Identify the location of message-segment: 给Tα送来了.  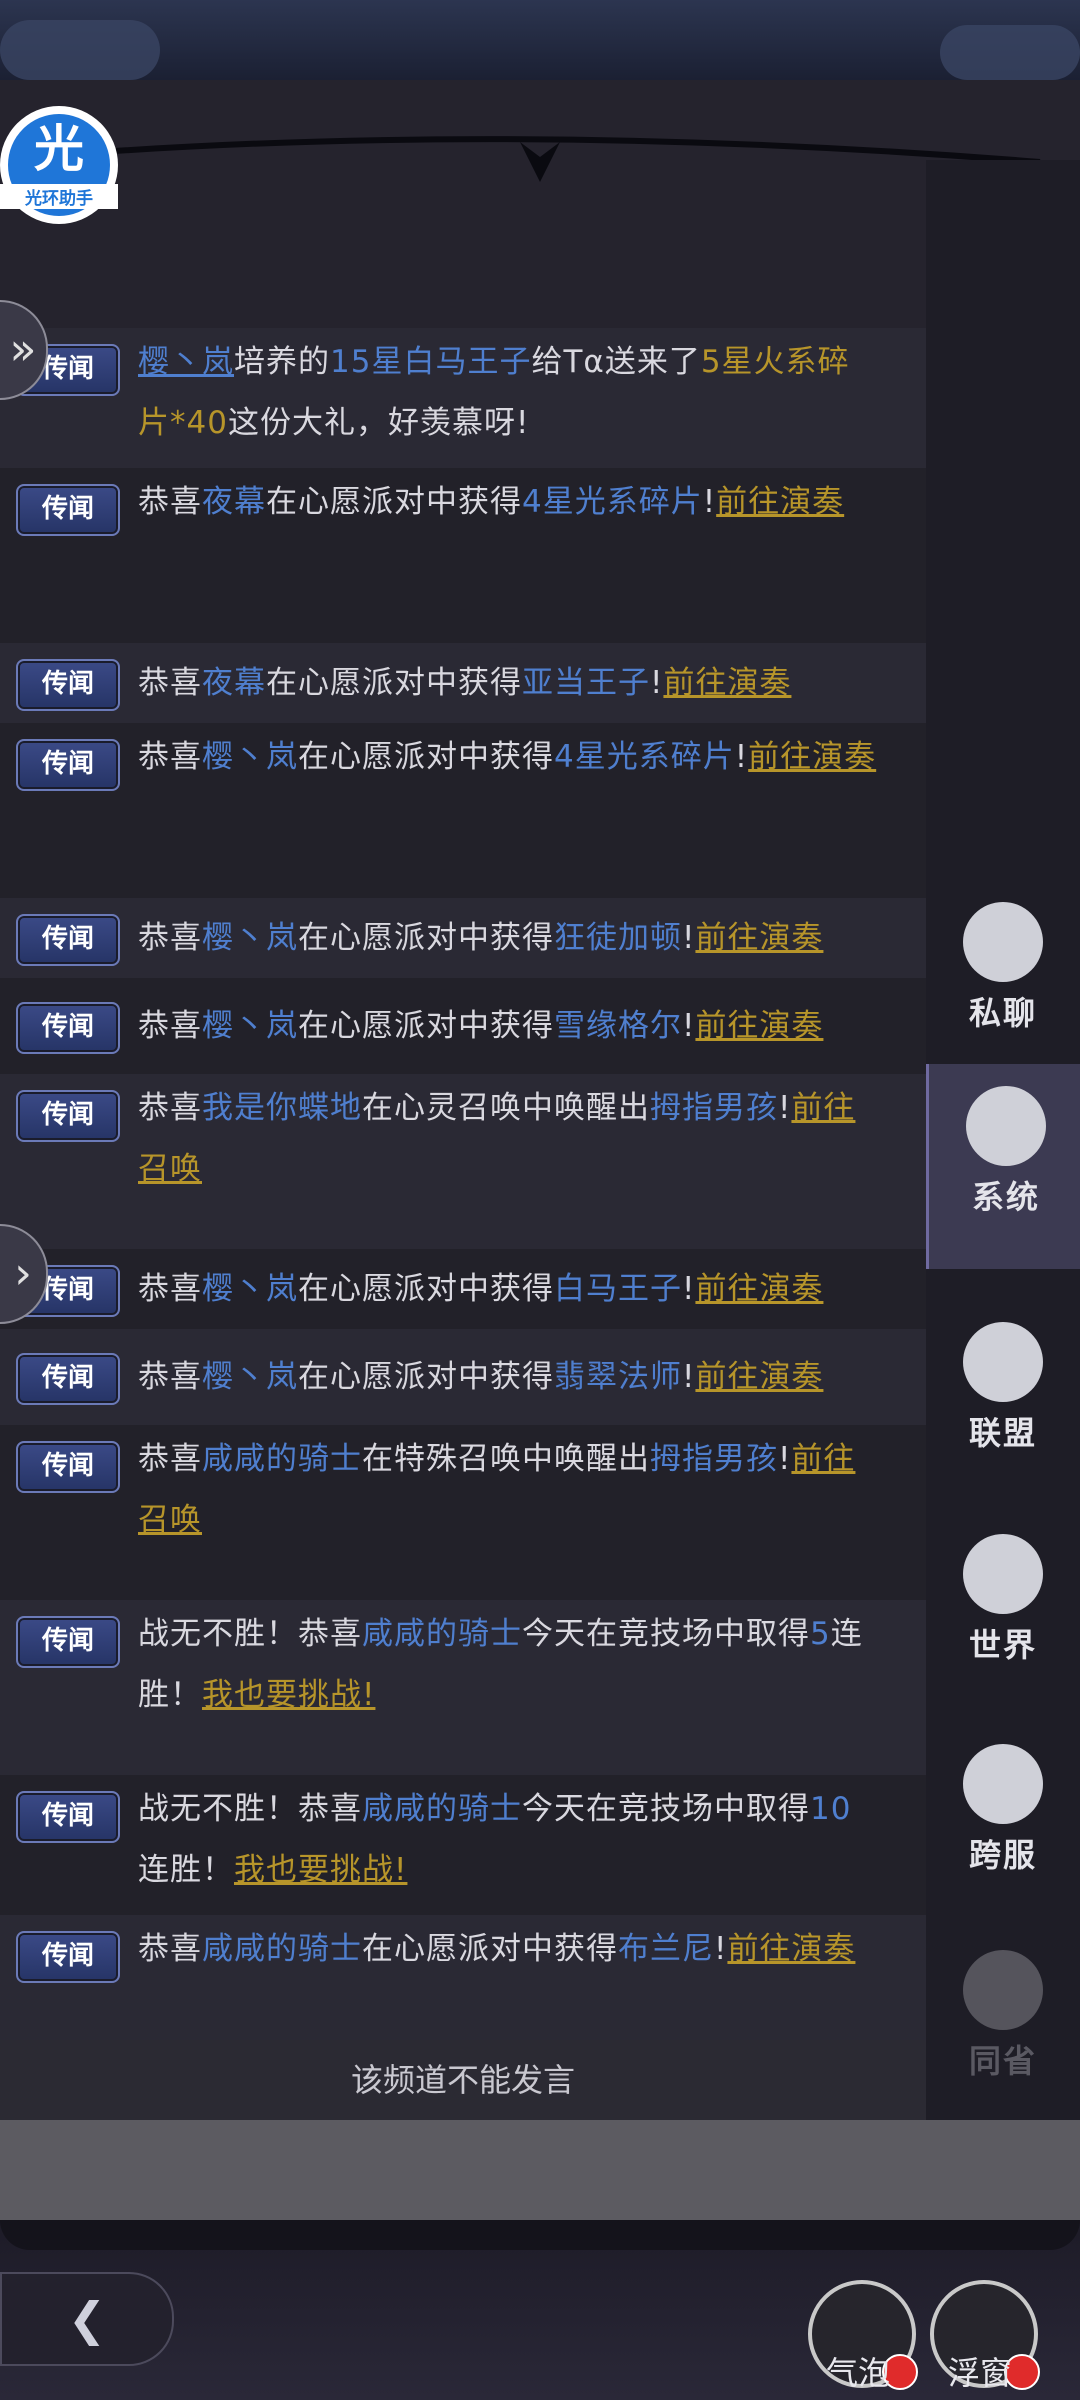
(616, 362).